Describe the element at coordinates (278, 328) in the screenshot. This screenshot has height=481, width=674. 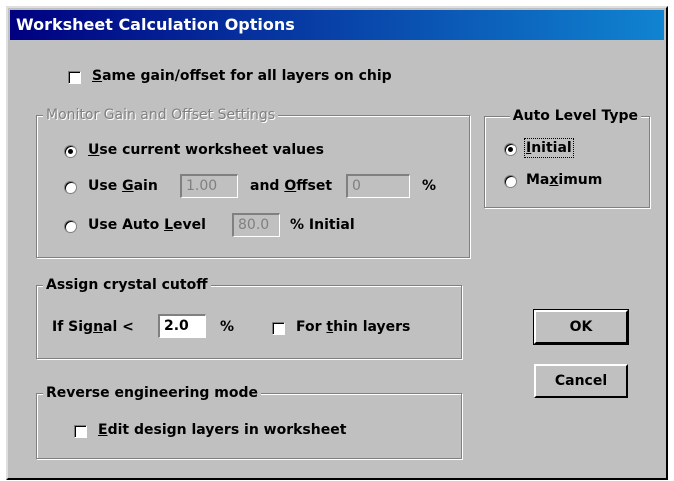
I see `thin-layers-checkbox` at that location.